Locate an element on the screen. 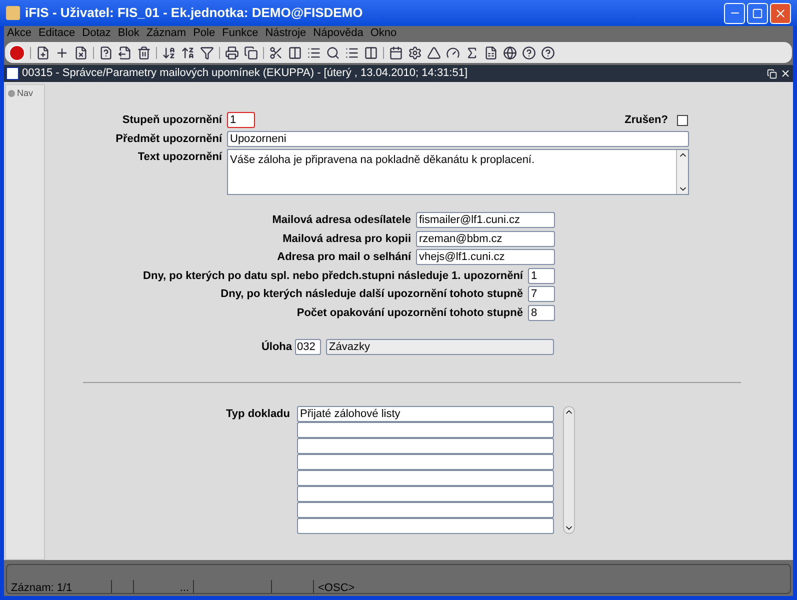 Image resolution: width=797 pixels, height=600 pixels. field-label: Předmět upozornění is located at coordinates (168, 139).